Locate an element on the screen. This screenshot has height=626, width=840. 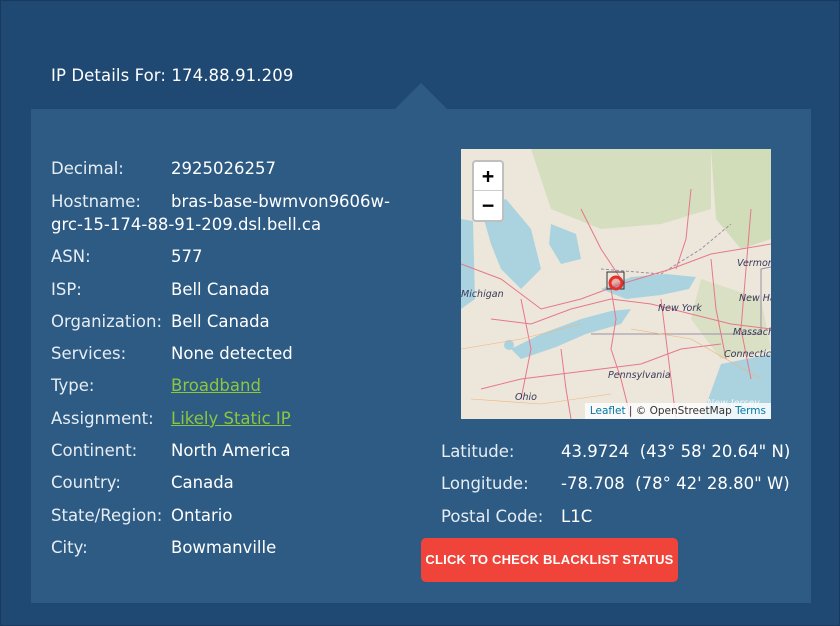
country-label: Country: is located at coordinates (86, 482).